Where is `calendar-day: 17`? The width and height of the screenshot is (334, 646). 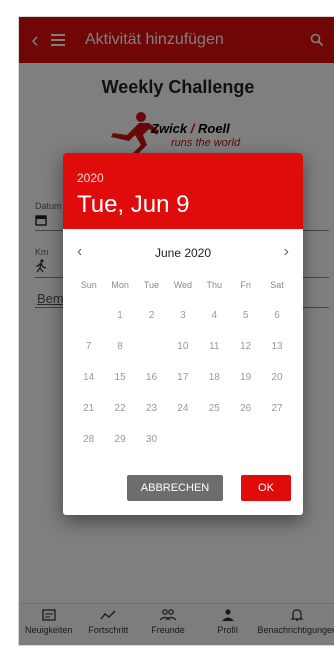 calendar-day: 17 is located at coordinates (182, 377).